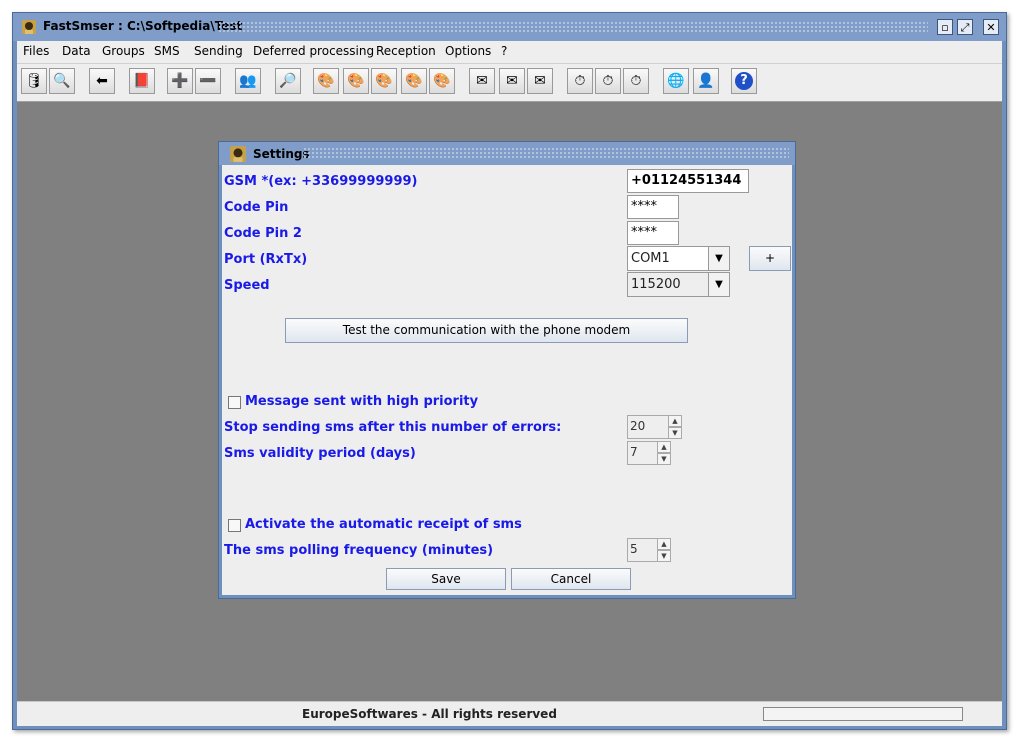 The image size is (1027, 748). What do you see at coordinates (442, 81) in the screenshot?
I see `palette-icon-5: 🎨` at bounding box center [442, 81].